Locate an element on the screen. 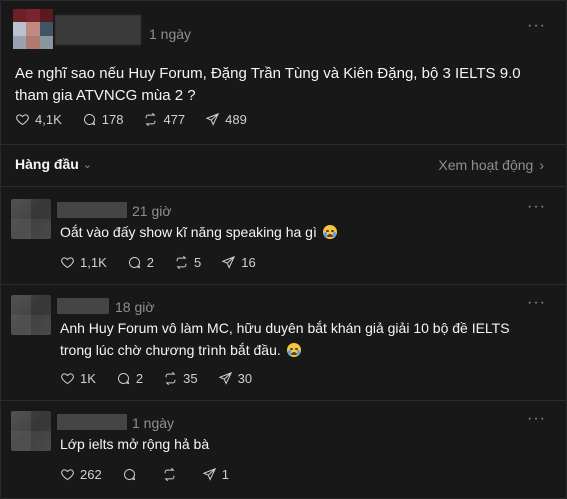  post-comment-count: 178 is located at coordinates (112, 119).